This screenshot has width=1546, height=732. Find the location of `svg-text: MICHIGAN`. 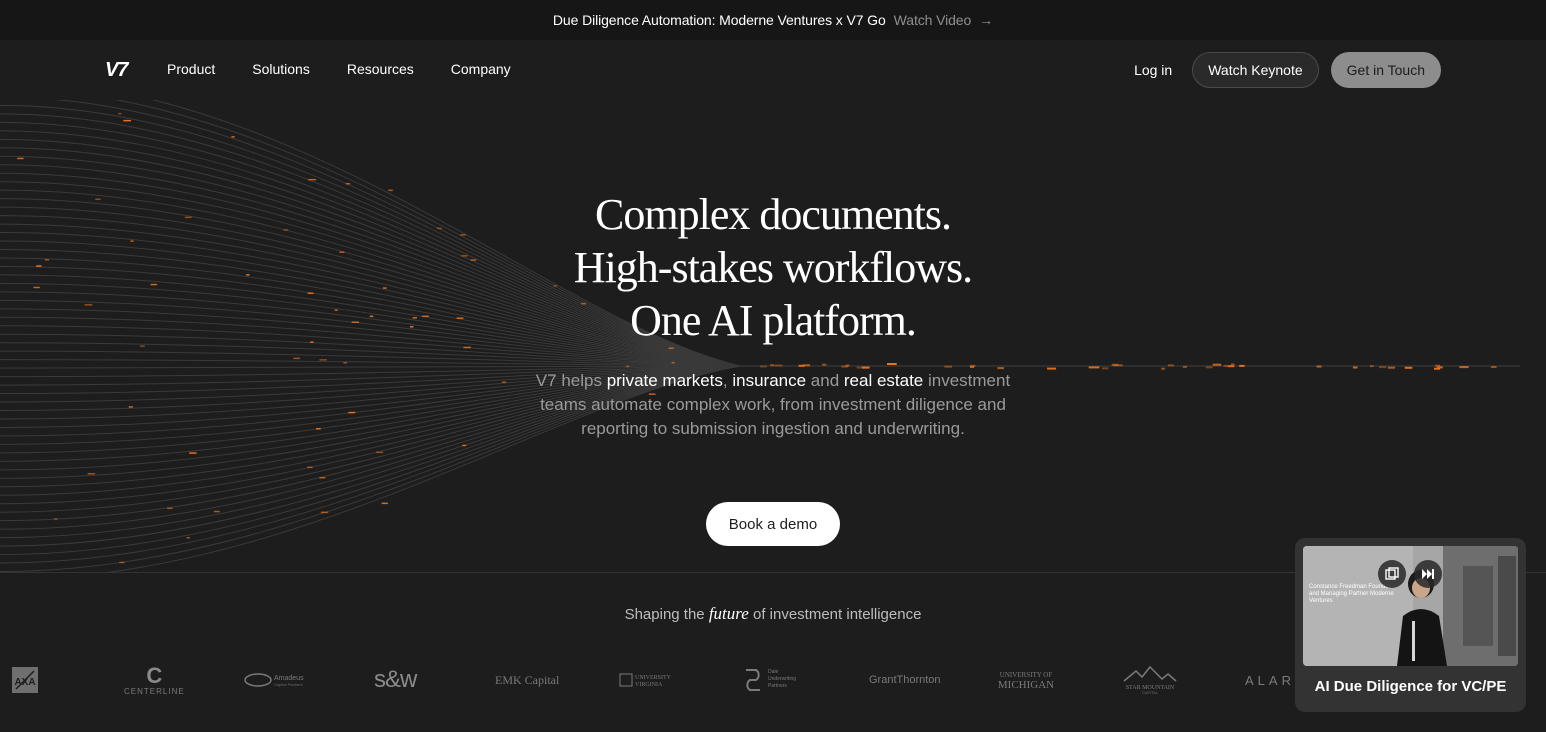

svg-text: MICHIGAN is located at coordinates (1026, 685).